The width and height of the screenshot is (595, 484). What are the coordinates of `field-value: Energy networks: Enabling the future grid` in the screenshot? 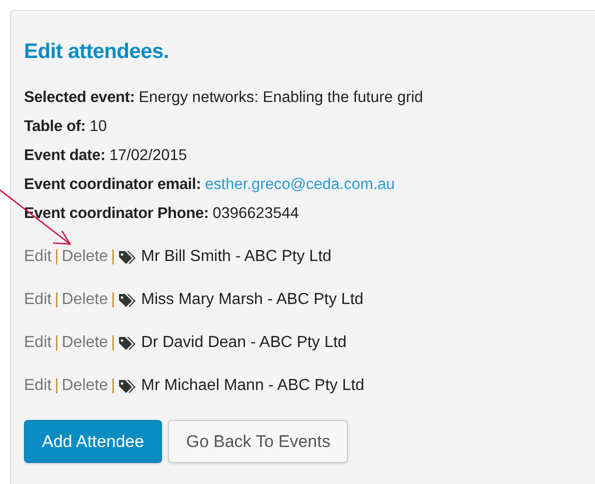 It's located at (281, 98).